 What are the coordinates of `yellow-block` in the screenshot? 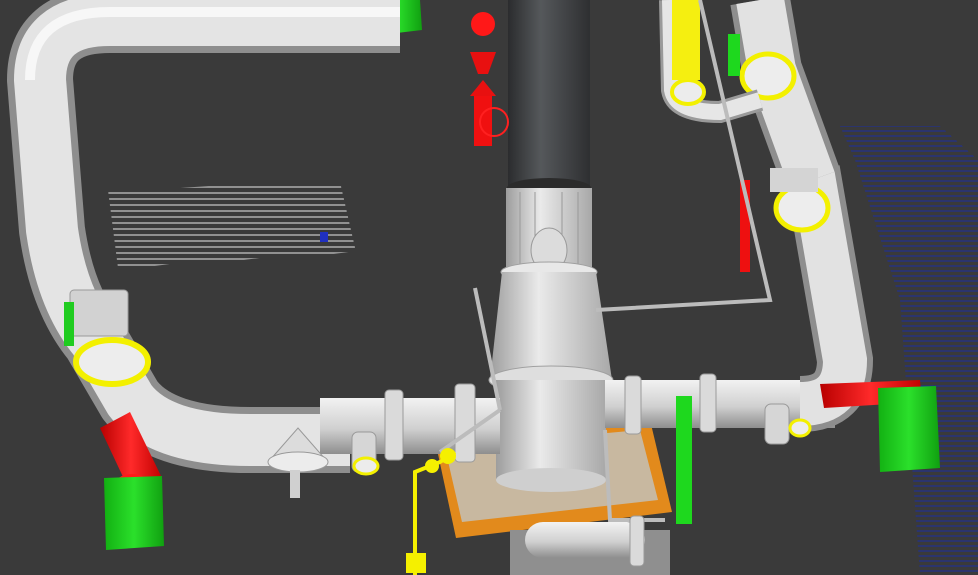 It's located at (686, 40).